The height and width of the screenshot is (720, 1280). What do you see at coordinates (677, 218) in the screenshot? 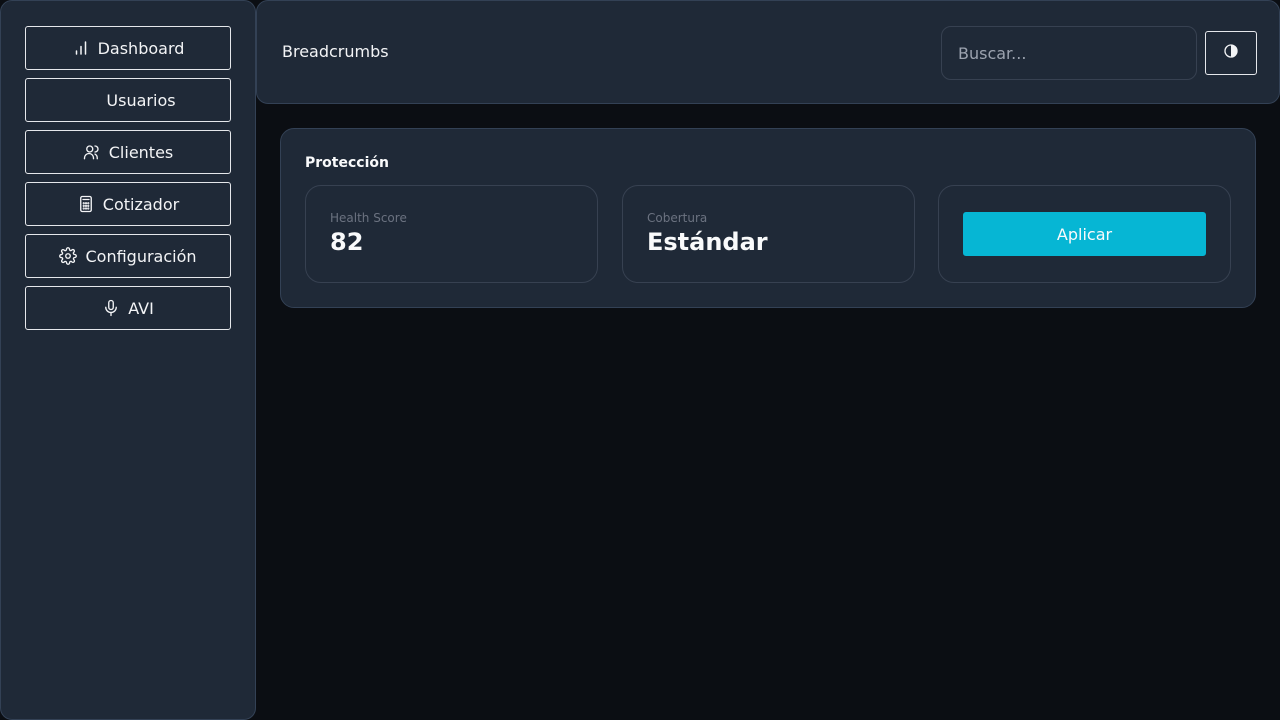
I see `tile-label: Cobertura` at bounding box center [677, 218].